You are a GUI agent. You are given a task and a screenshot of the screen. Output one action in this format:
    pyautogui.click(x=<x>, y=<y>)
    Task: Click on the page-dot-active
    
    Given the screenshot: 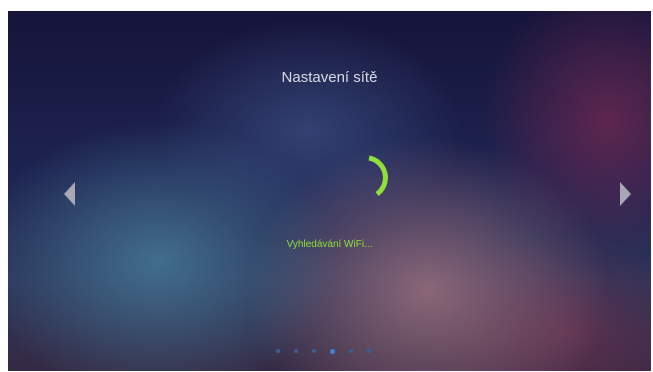 What is the action you would take?
    pyautogui.click(x=332, y=351)
    